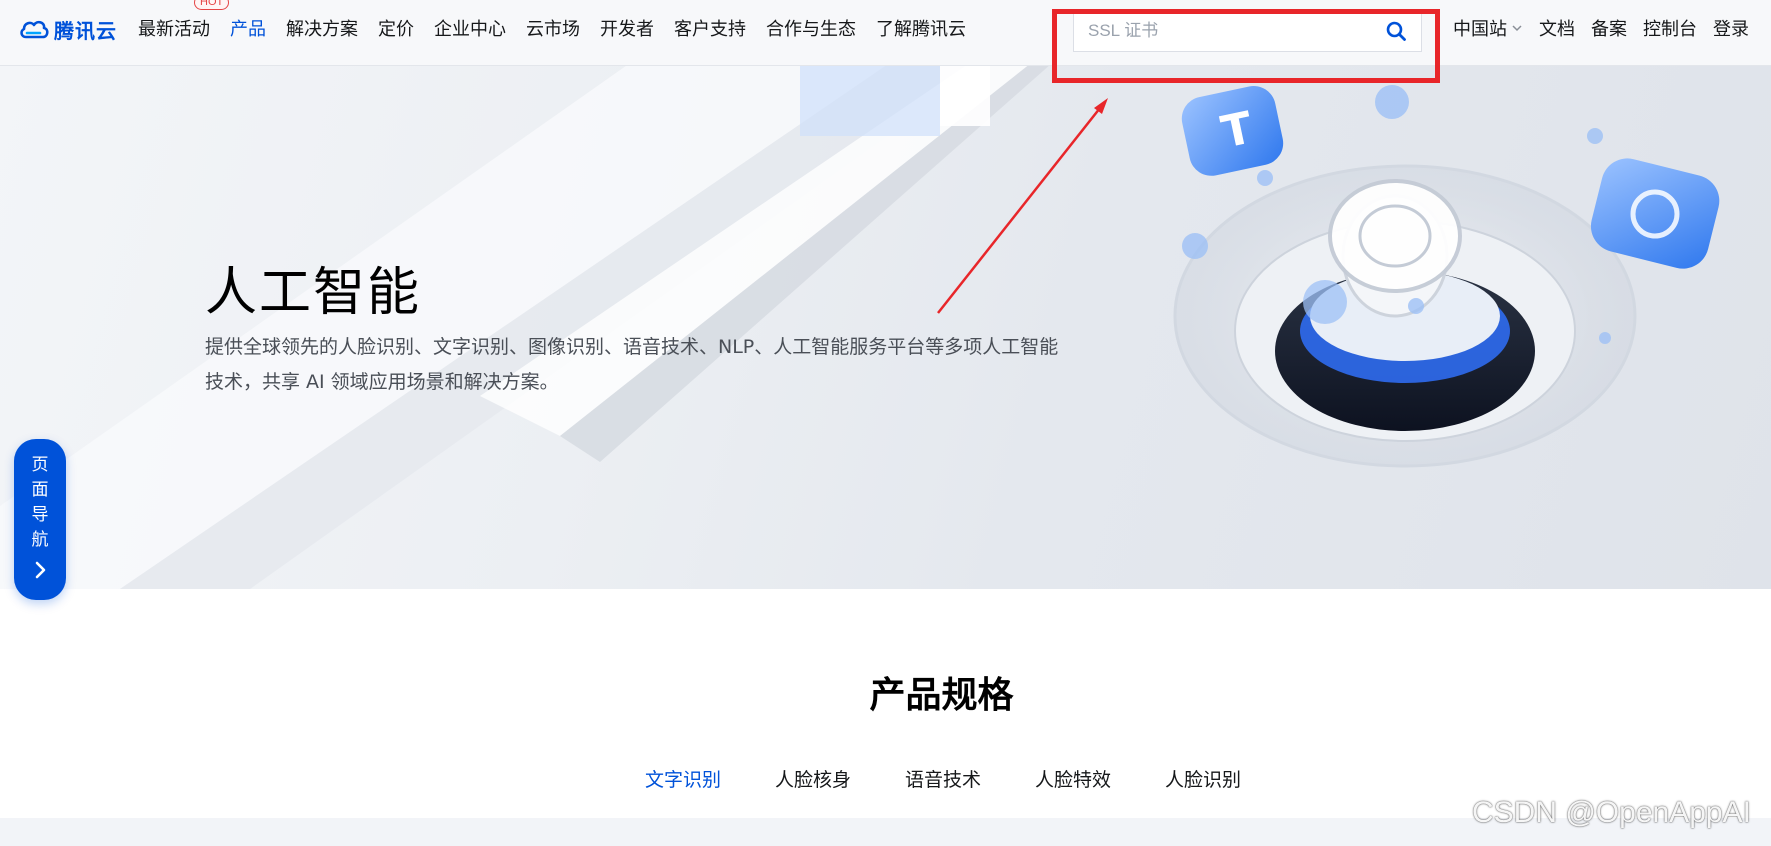 The image size is (1771, 846). I want to click on nav-item-partners: 合作与生态, so click(811, 28).